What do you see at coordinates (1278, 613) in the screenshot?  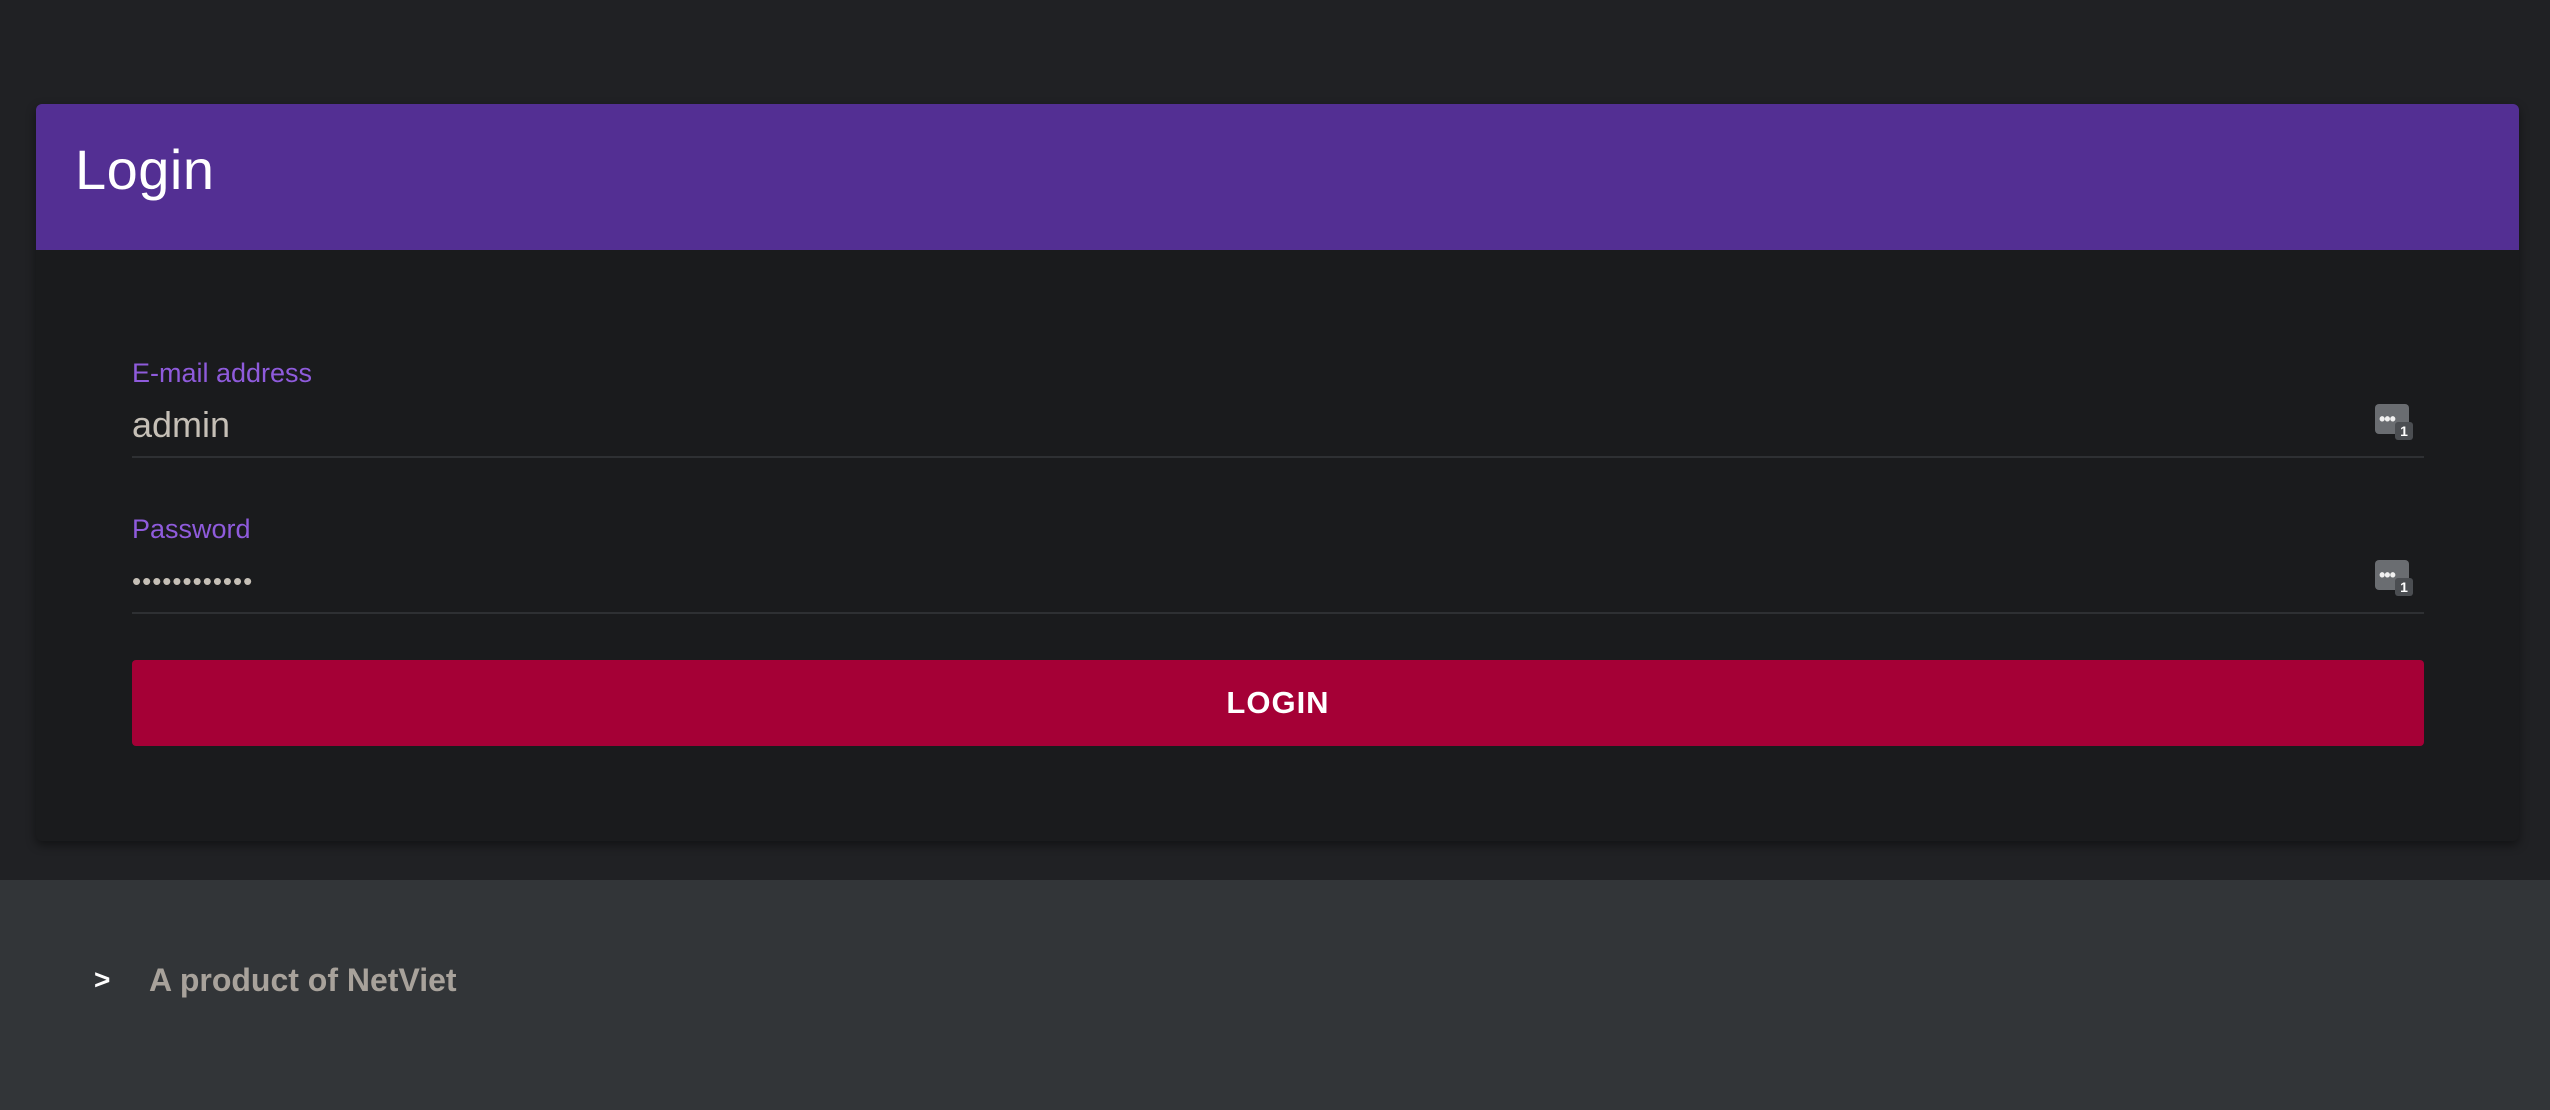 I see `password-underline` at bounding box center [1278, 613].